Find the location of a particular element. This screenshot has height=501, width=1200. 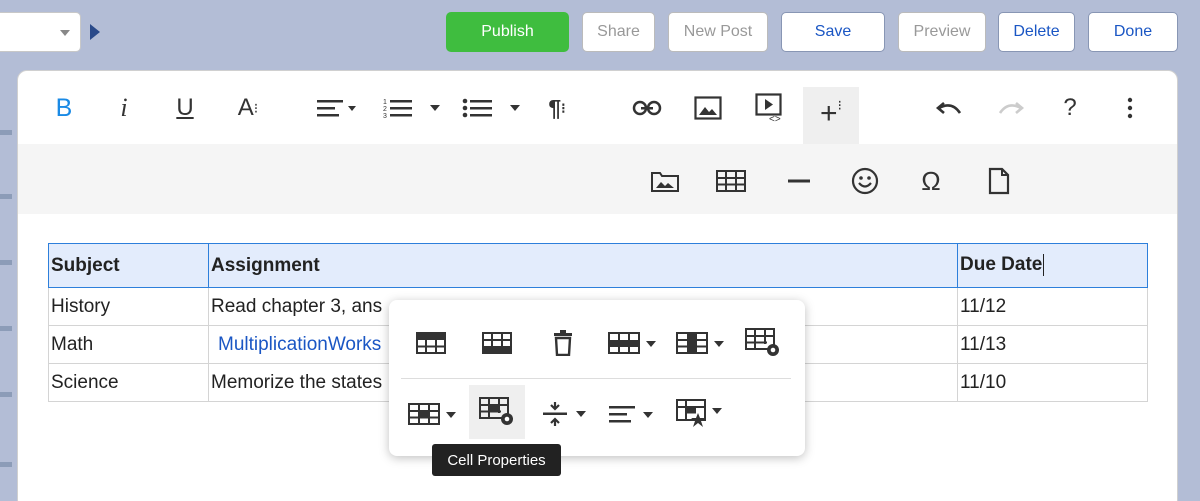

bullet-list-icon is located at coordinates (491, 108).